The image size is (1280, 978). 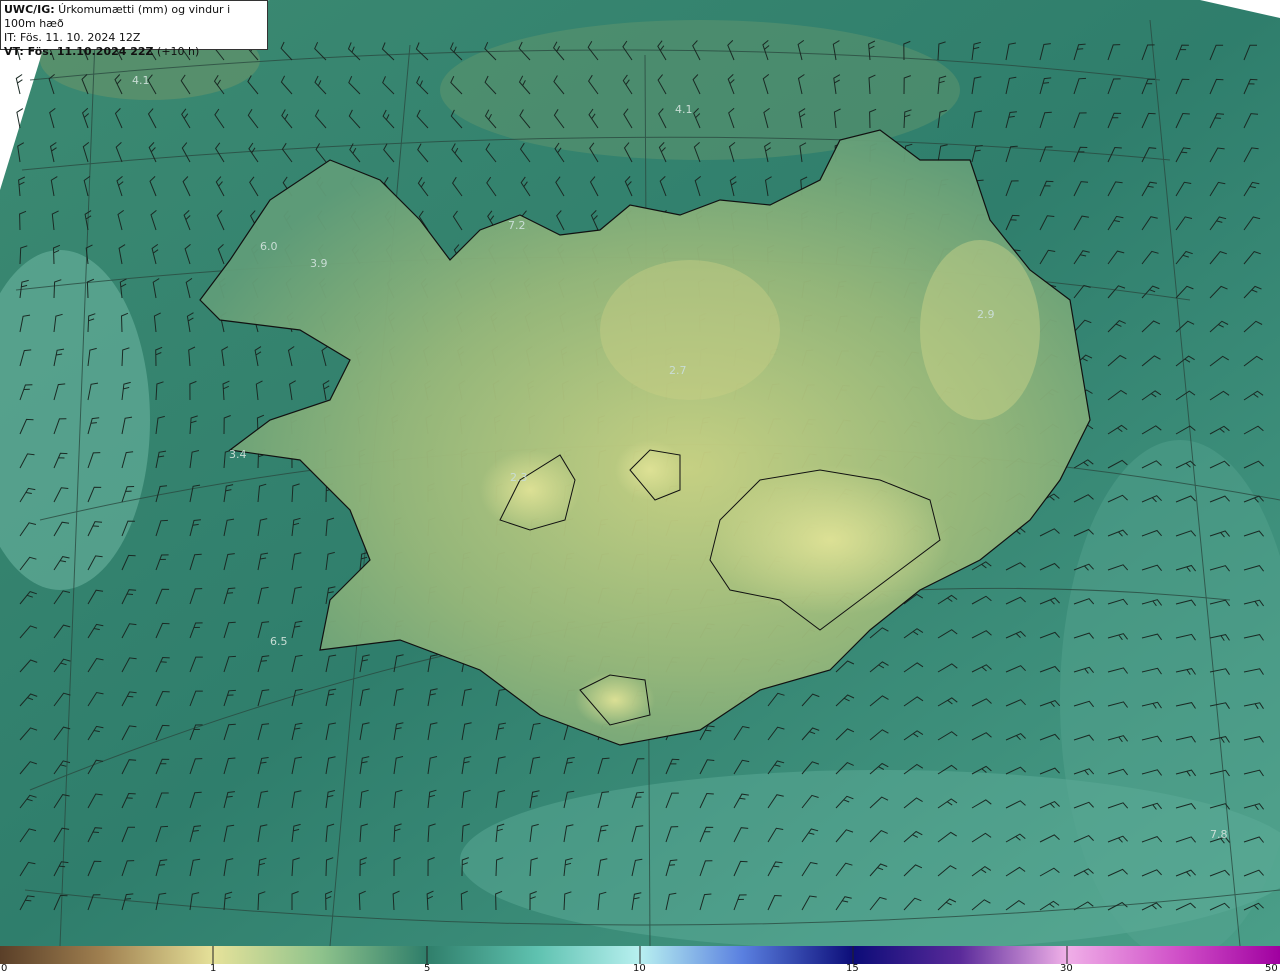 What do you see at coordinates (640, 955) in the screenshot?
I see `colorbar` at bounding box center [640, 955].